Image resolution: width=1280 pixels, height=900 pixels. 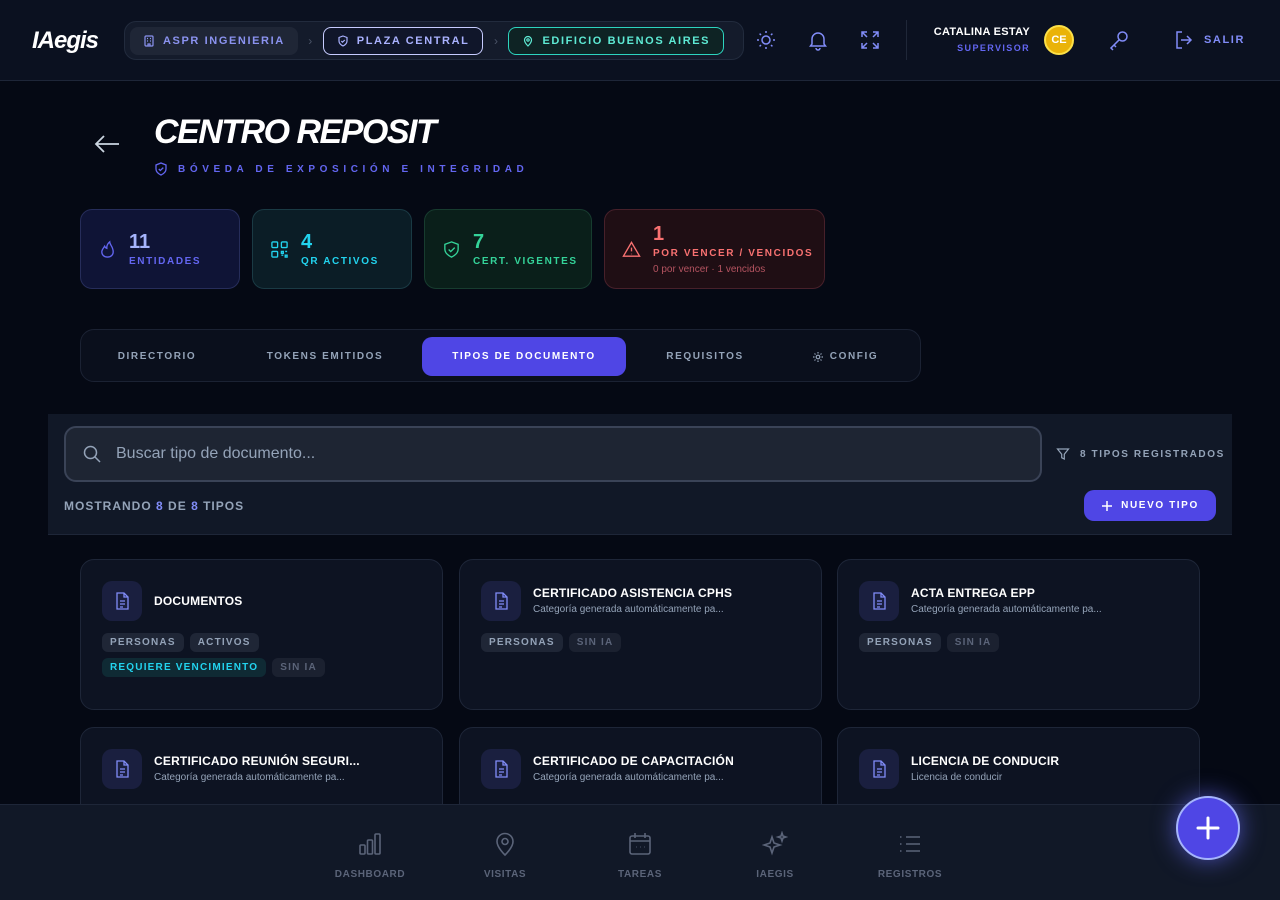 I want to click on stat-label: POR VENCER / VENCIDOS, so click(x=733, y=253).